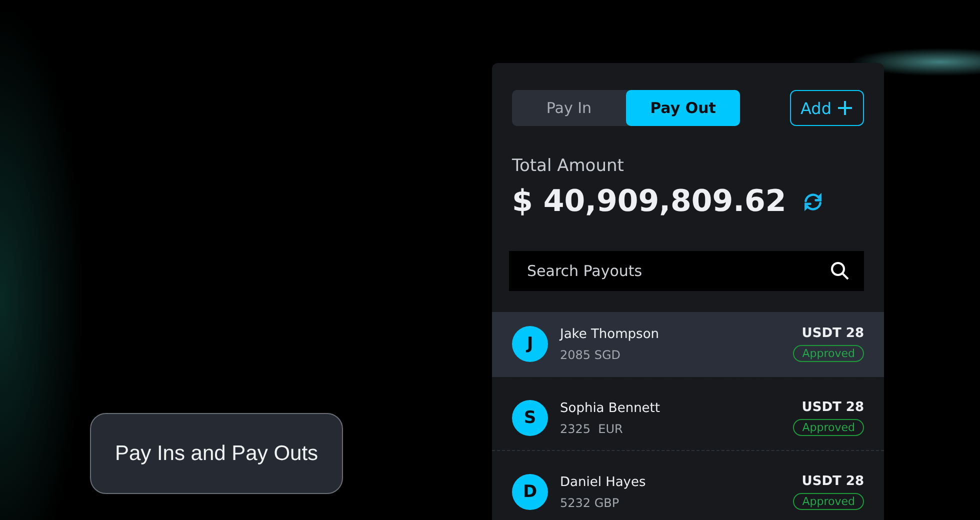 The image size is (980, 520). What do you see at coordinates (530, 344) in the screenshot?
I see `avatar-initial: J` at bounding box center [530, 344].